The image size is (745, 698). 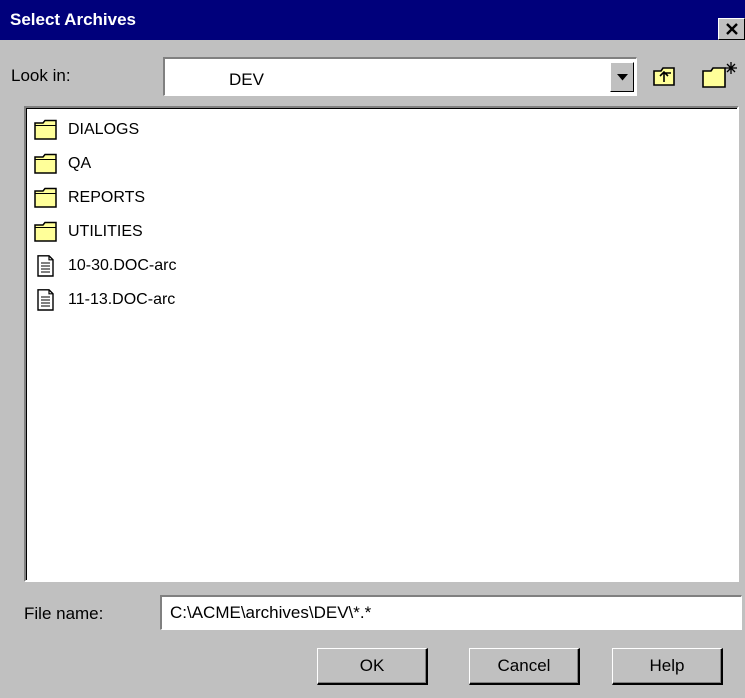 I want to click on file-name-input, so click(x=451, y=612).